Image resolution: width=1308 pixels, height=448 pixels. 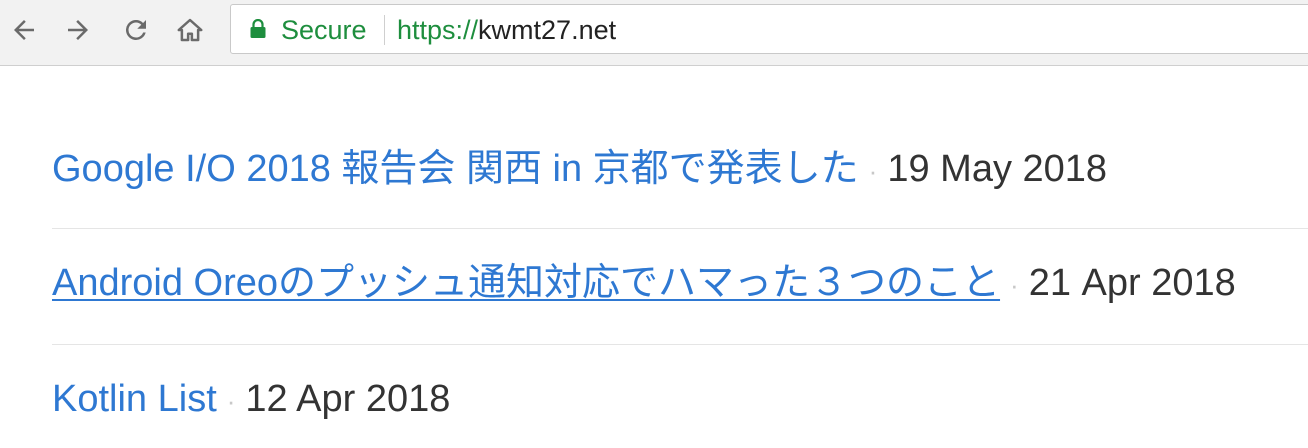 What do you see at coordinates (547, 30) in the screenshot?
I see `url-host: kwmt27.net` at bounding box center [547, 30].